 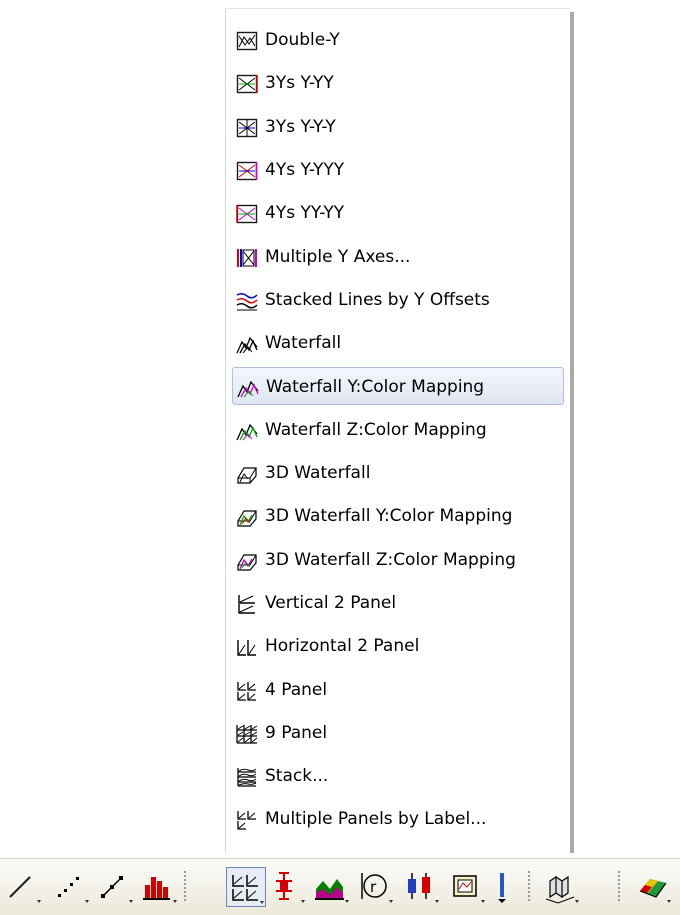 I want to click on menu-item-3d-waterfall-y-color: 3D Waterfall Y:Color Mapping, so click(x=398, y=516).